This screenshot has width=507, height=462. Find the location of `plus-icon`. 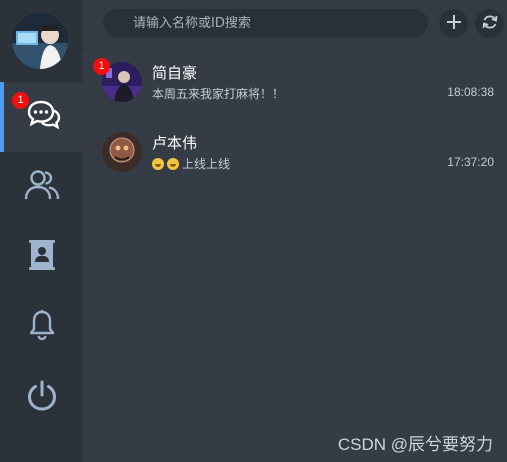

plus-icon is located at coordinates (454, 24).